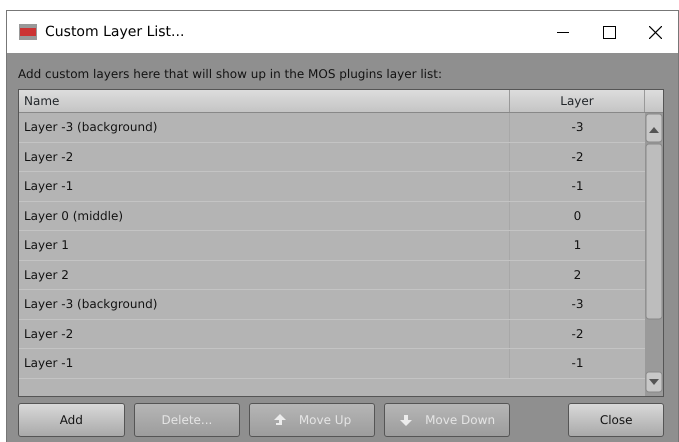 Image resolution: width=679 pixels, height=442 pixels. What do you see at coordinates (406, 420) in the screenshot?
I see `down-arrow-icon` at bounding box center [406, 420].